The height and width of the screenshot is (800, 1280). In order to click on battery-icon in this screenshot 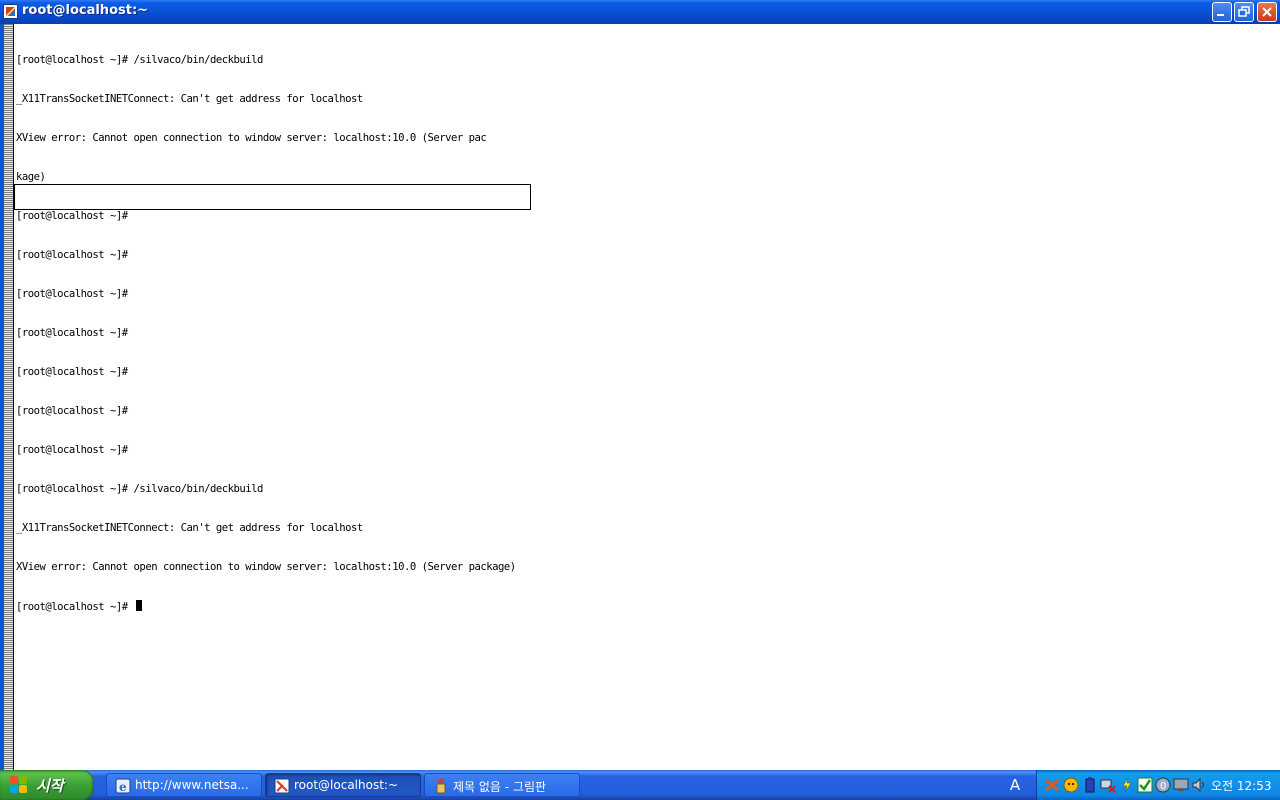, I will do `click(1090, 785)`.